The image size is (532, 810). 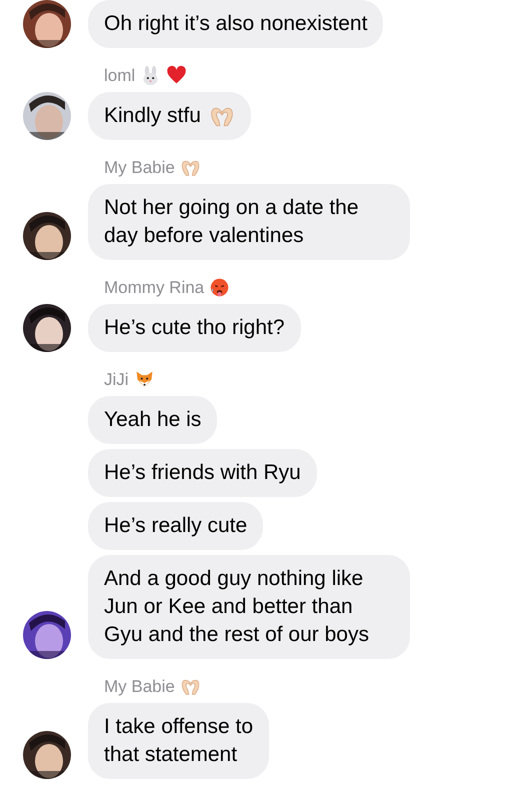 I want to click on message-text: Oh right it’s also nonexistent, so click(x=236, y=24).